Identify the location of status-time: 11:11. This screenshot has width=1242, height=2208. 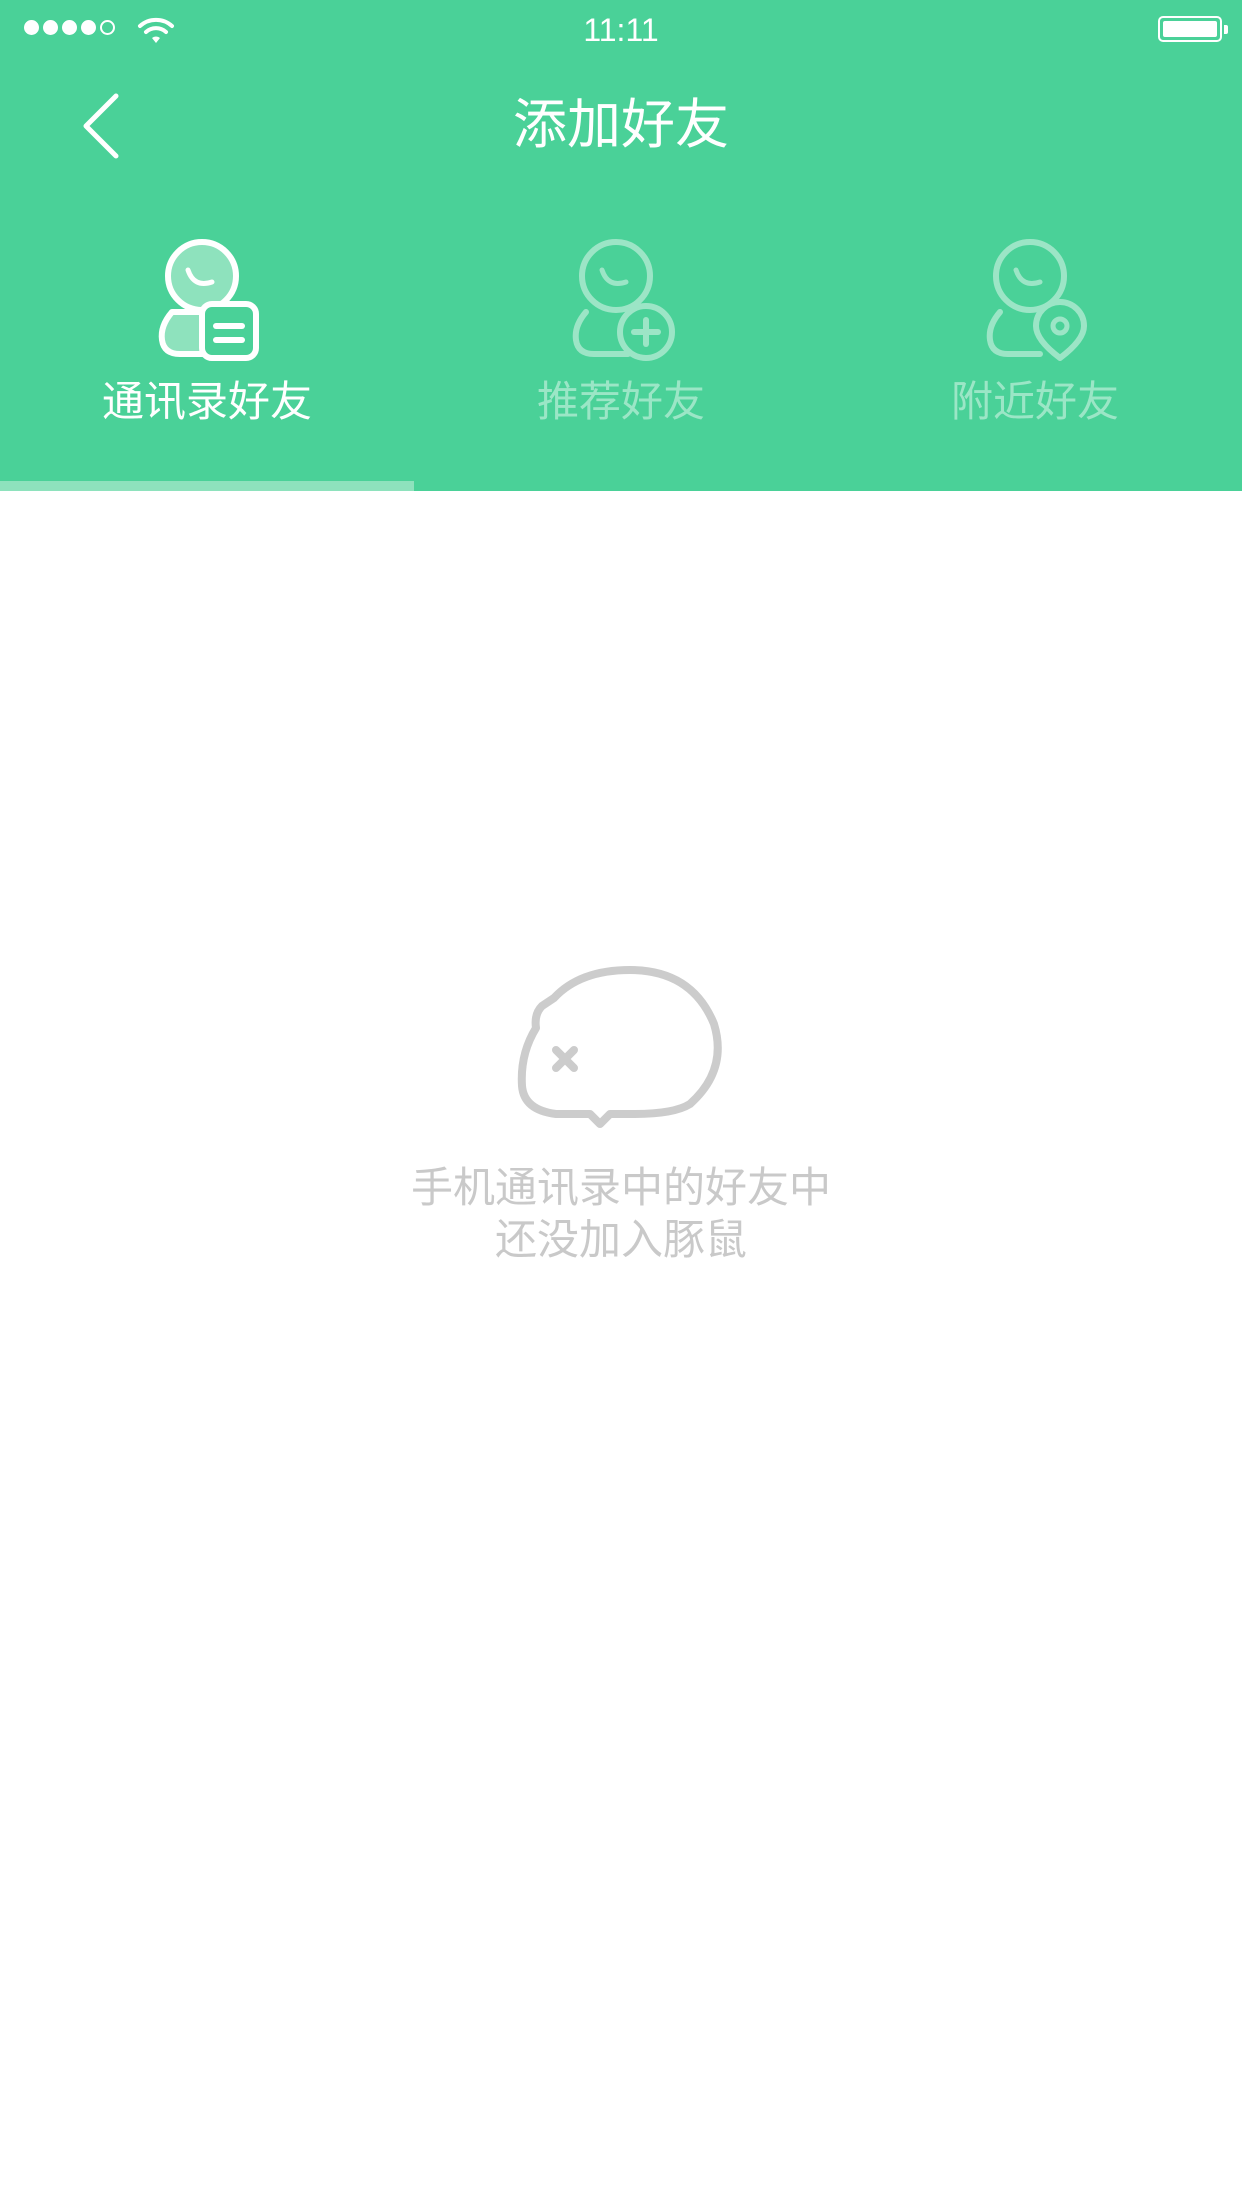
(621, 30).